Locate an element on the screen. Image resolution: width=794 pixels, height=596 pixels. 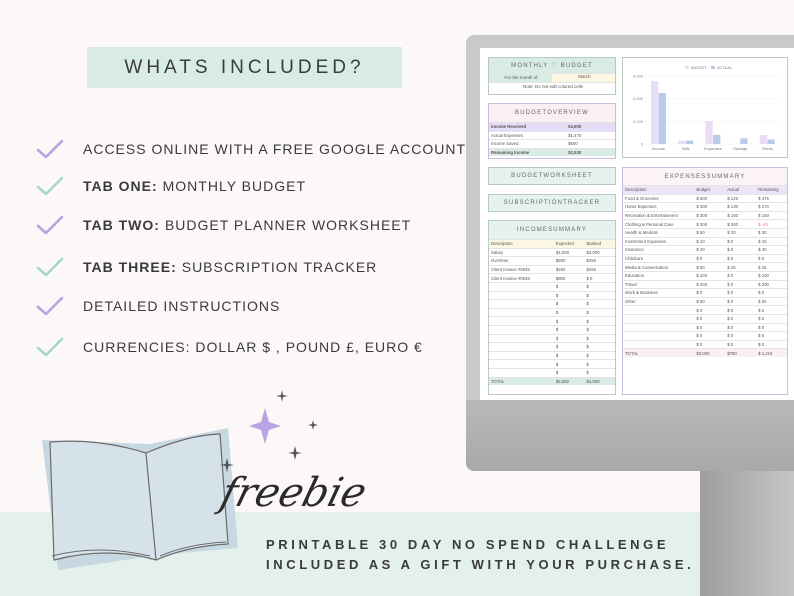
table-cell: $ 475 is located at coordinates (771, 198).